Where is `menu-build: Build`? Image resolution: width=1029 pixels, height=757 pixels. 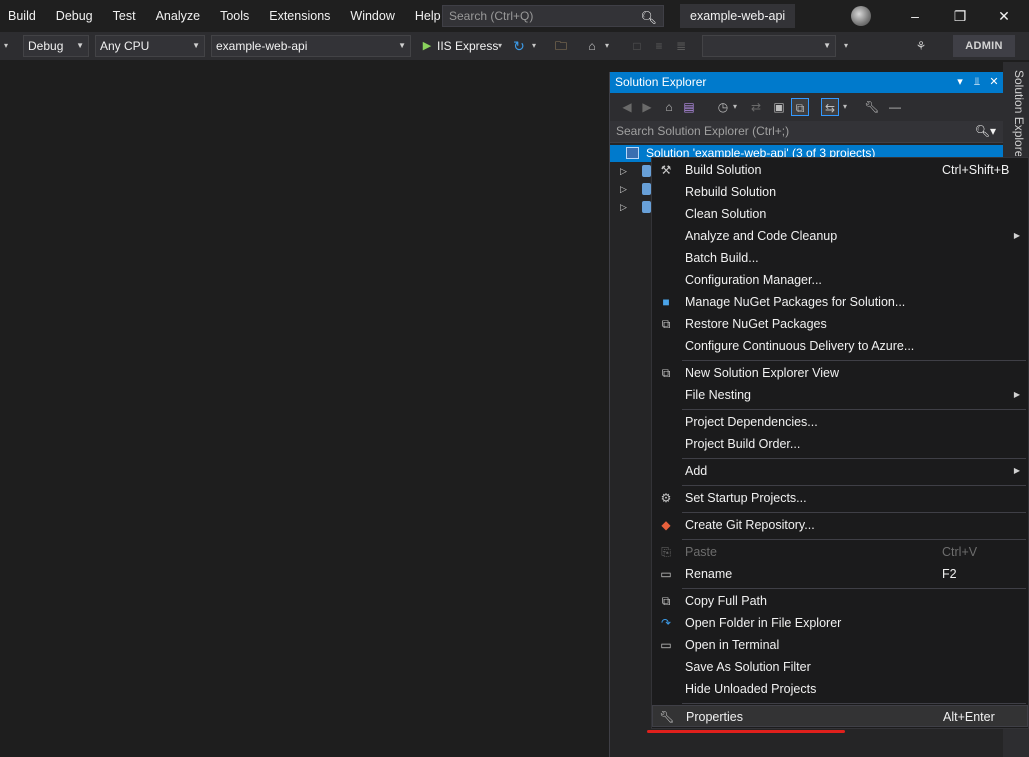
menu-build: Build is located at coordinates (23, 16).